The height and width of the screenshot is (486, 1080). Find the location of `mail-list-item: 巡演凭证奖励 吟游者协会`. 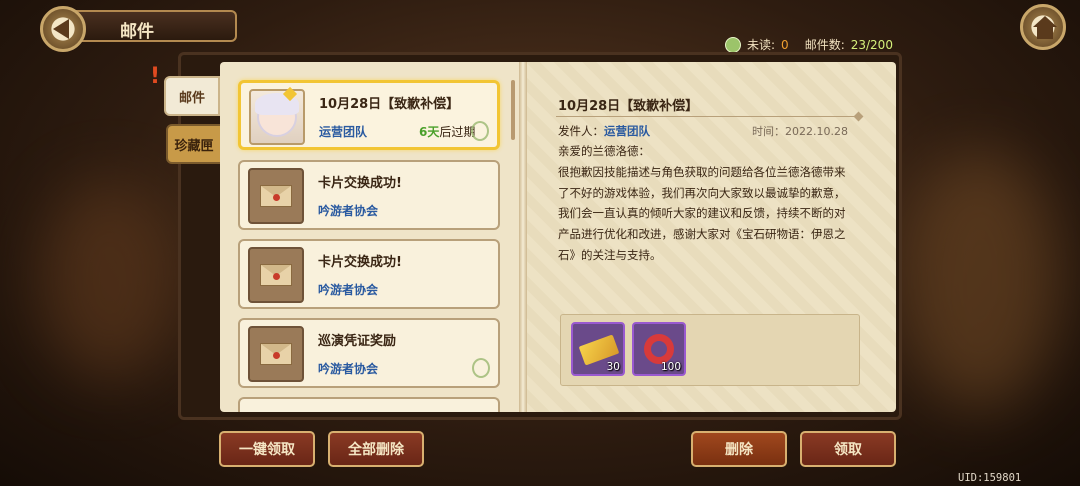

mail-list-item: 巡演凭证奖励 吟游者协会 is located at coordinates (369, 353).